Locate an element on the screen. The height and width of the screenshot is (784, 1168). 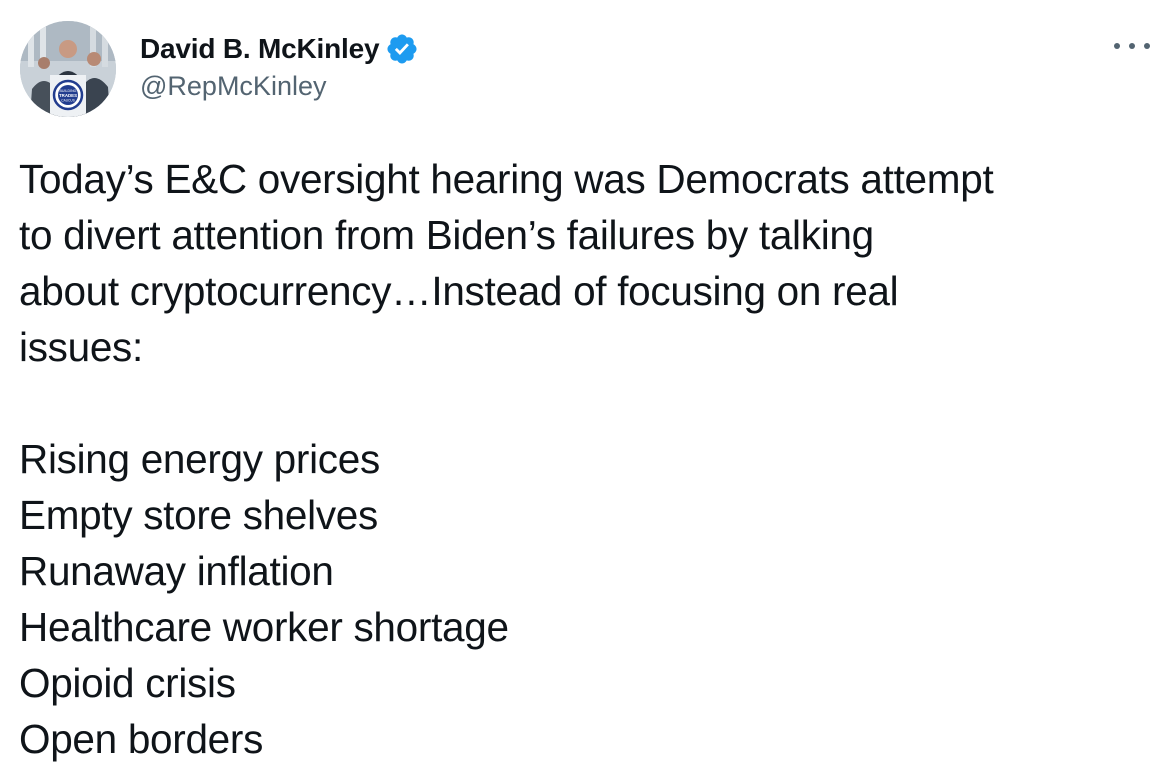
author-display-name: David B. McKinley is located at coordinates (260, 49).